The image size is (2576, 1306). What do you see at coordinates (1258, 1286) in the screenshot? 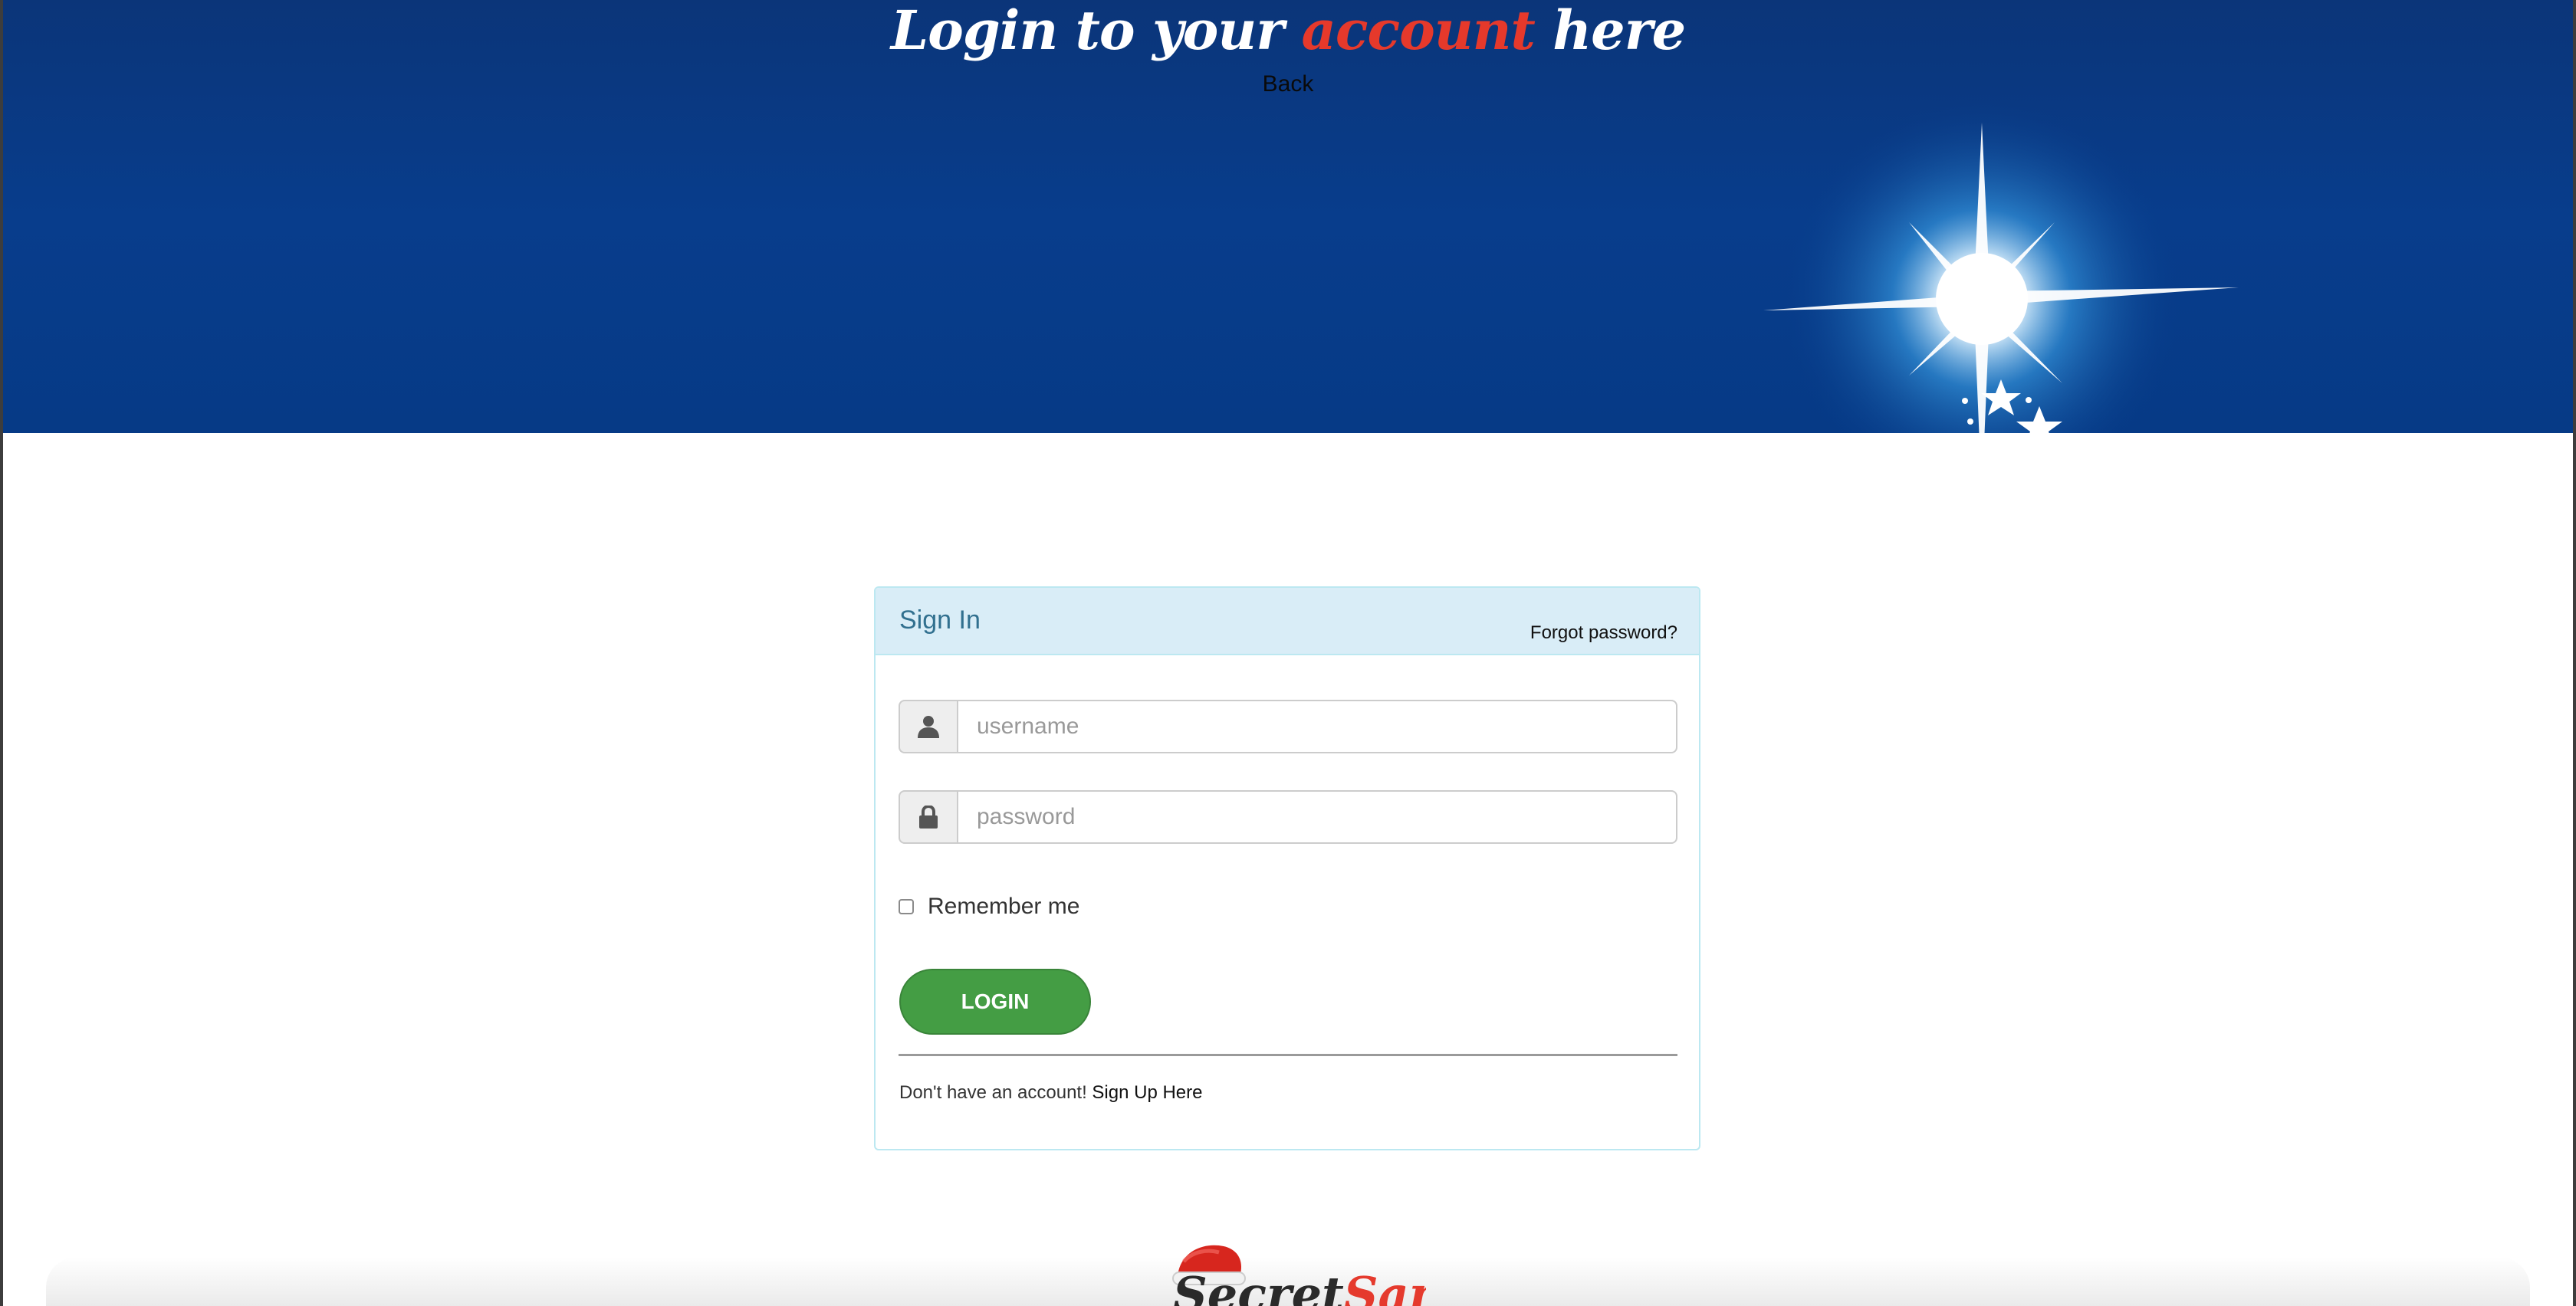
I see `logo-word-secret: Secret` at bounding box center [1258, 1286].